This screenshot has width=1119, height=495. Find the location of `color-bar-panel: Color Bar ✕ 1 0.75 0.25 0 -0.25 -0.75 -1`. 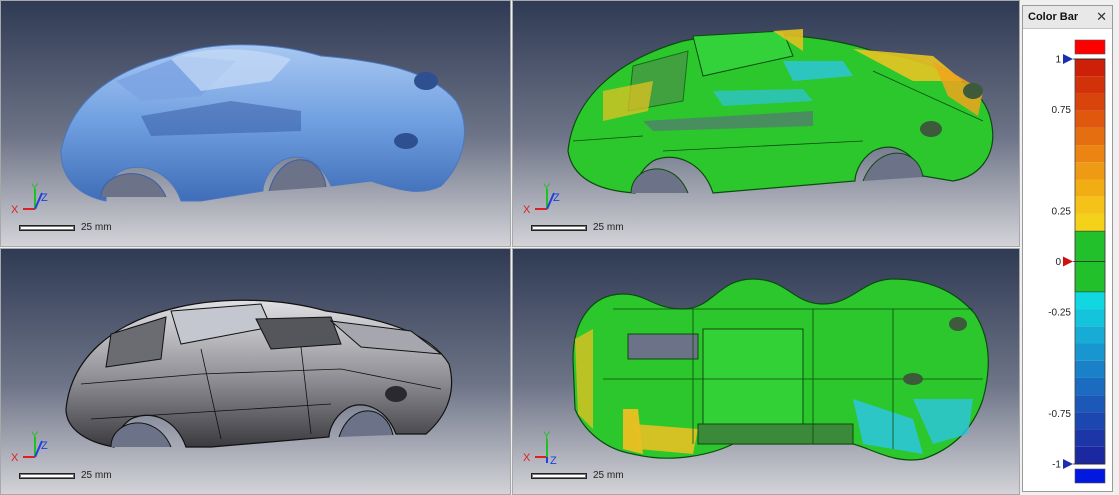

color-bar-panel: Color Bar ✕ 1 0.75 0.25 0 -0.25 -0.75 -1 is located at coordinates (1067, 248).